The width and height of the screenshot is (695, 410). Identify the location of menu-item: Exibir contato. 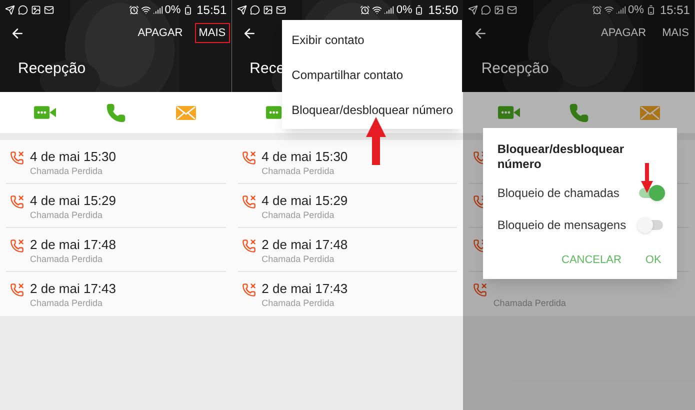
(372, 39).